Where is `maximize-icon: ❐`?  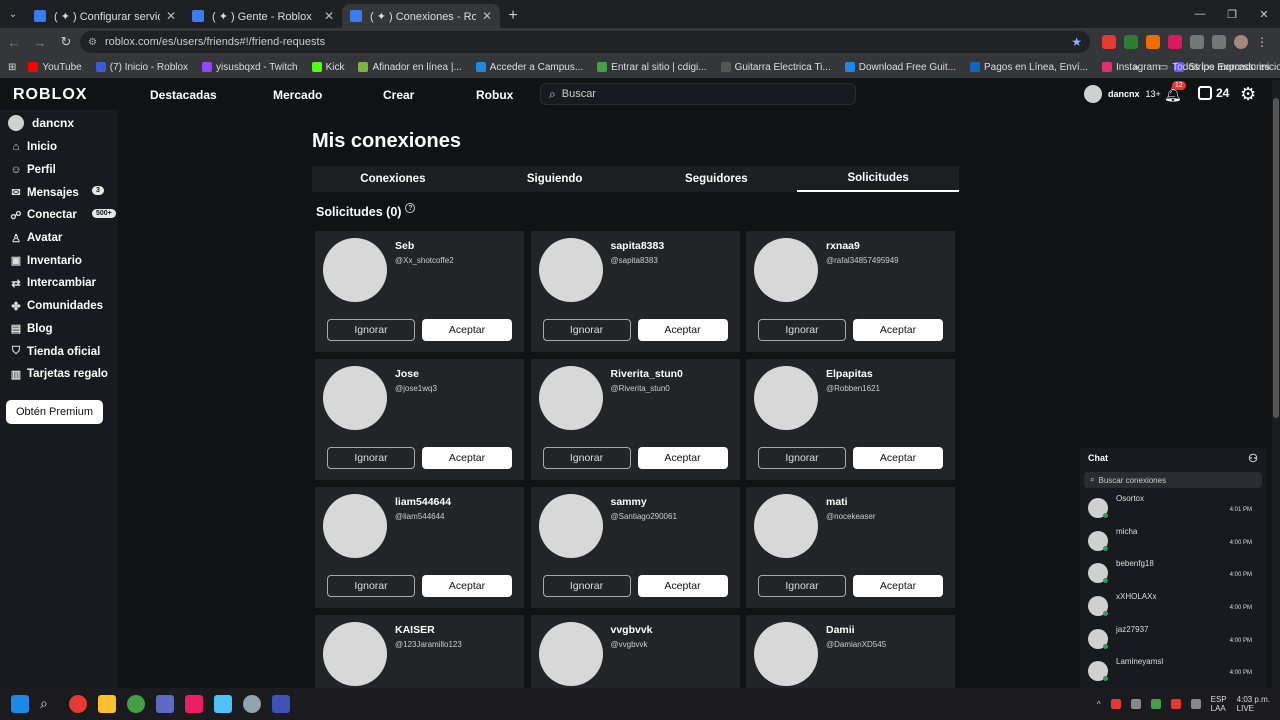 maximize-icon: ❐ is located at coordinates (1232, 14).